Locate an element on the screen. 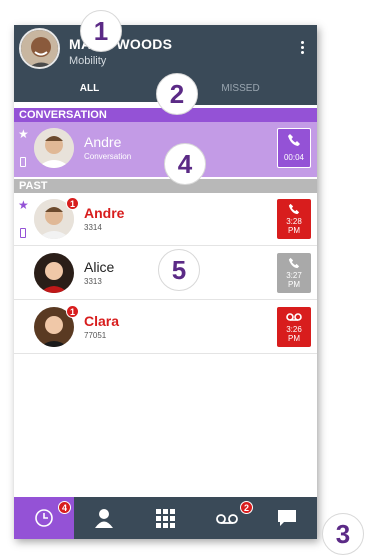 Image resolution: width=376 pixels, height=559 pixels. missed-call-badge: 3:28 PM is located at coordinates (294, 219).